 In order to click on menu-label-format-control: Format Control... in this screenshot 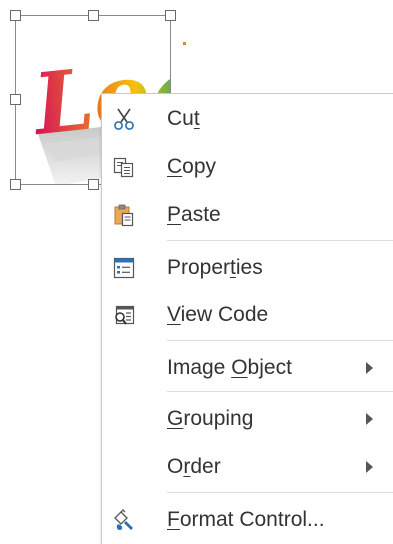, I will do `click(246, 519)`.